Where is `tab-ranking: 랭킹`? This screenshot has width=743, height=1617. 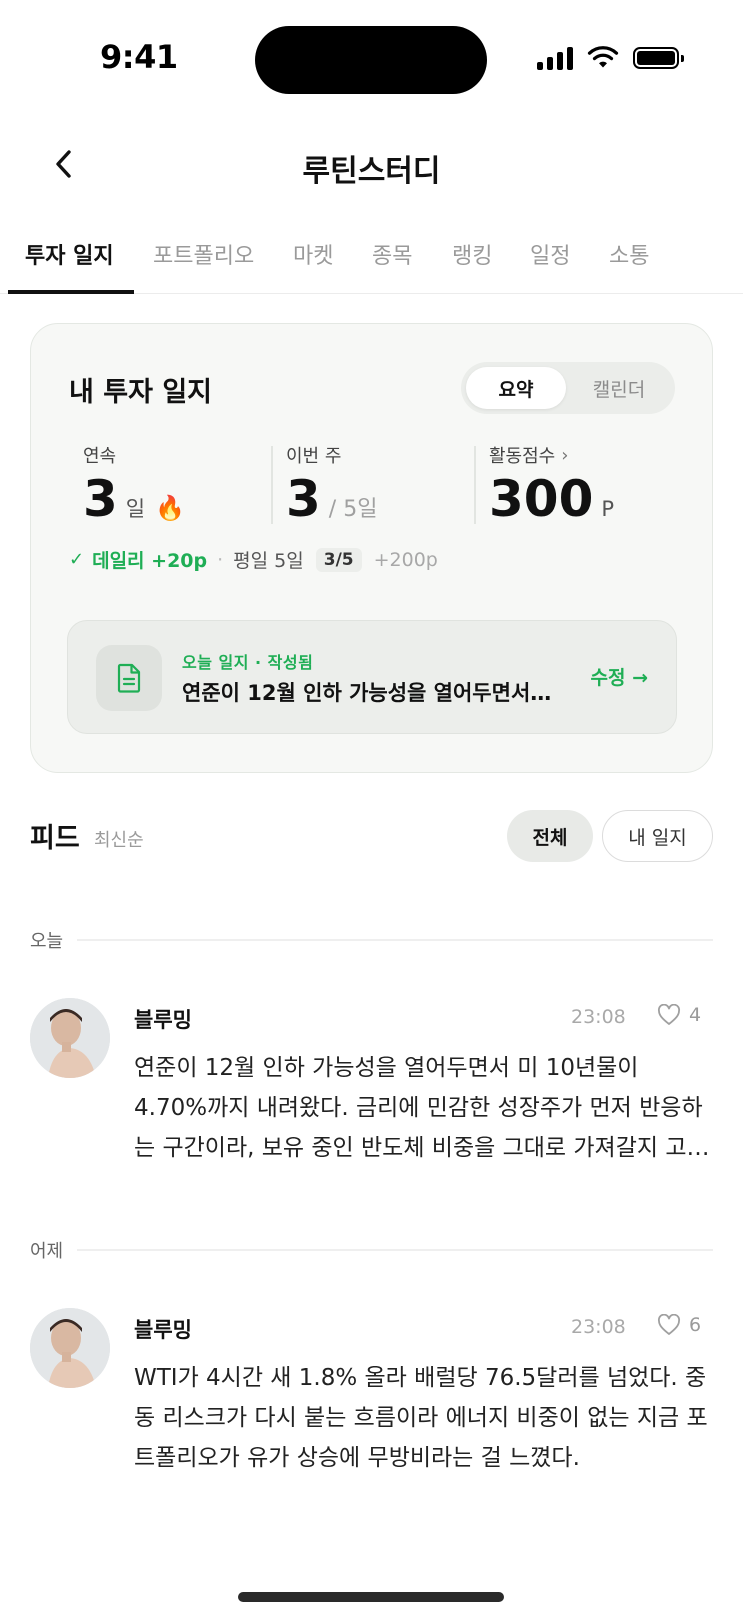 tab-ranking: 랭킹 is located at coordinates (472, 254).